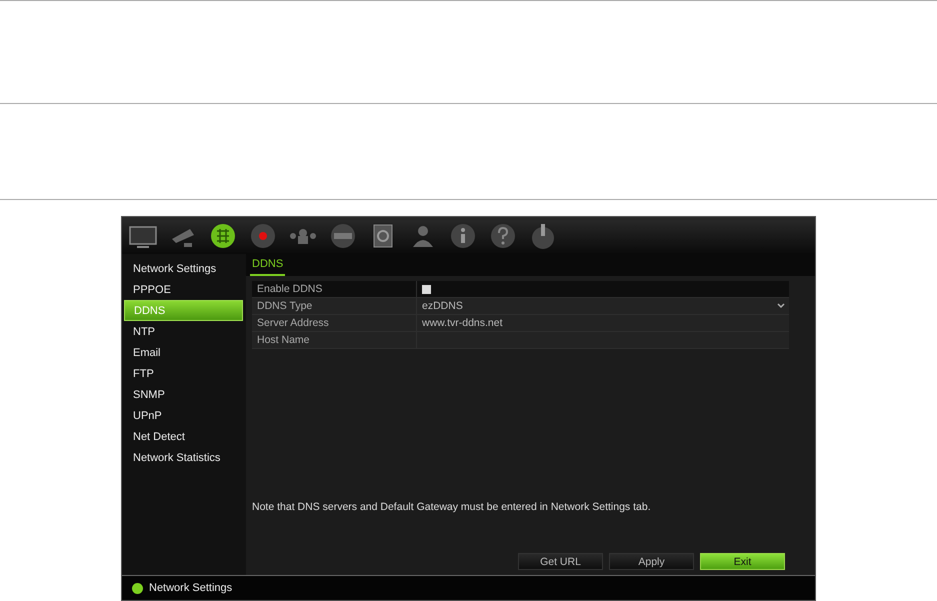 This screenshot has width=937, height=601. I want to click on dropdown: ezDDNS, so click(603, 306).